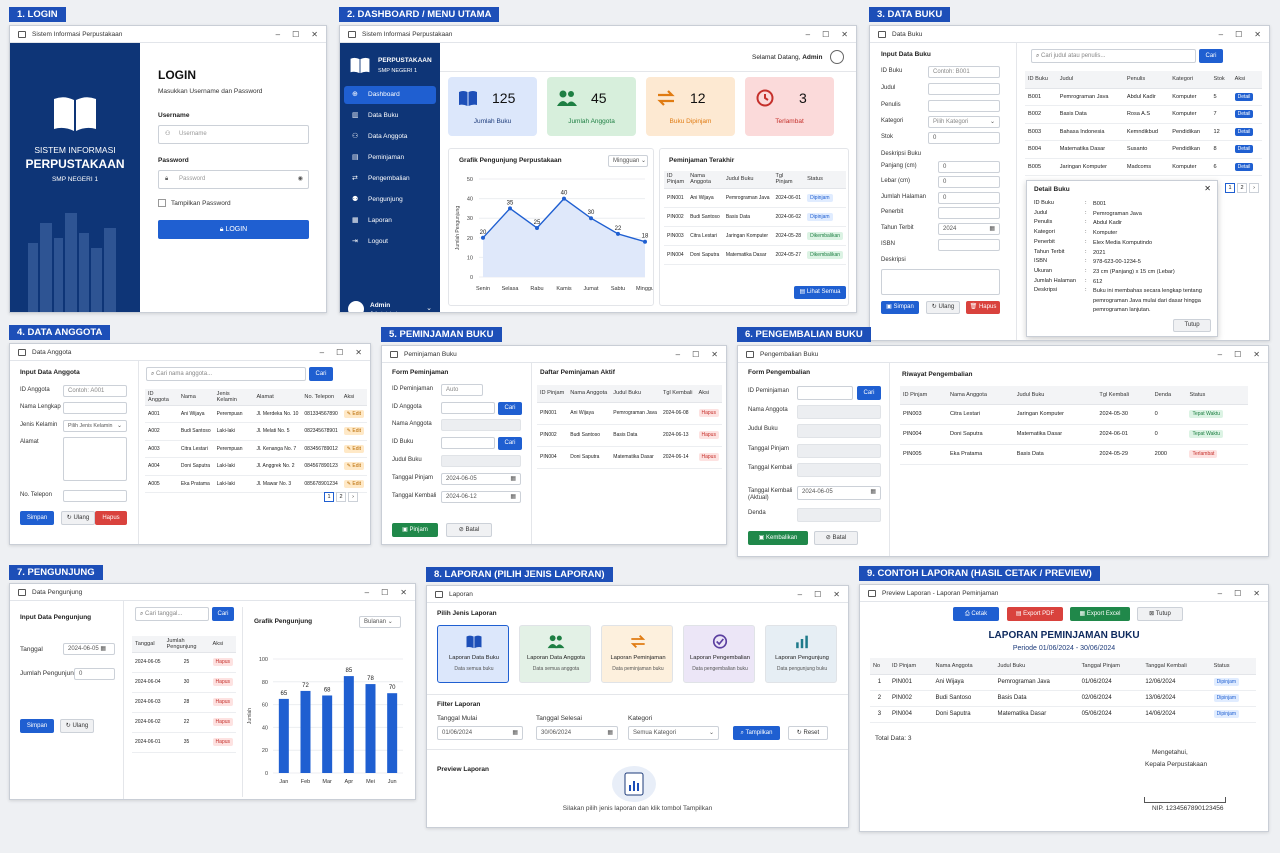 This screenshot has height=853, width=1280. I want to click on login-button: 🔒︎ LOGIN, so click(233, 229).